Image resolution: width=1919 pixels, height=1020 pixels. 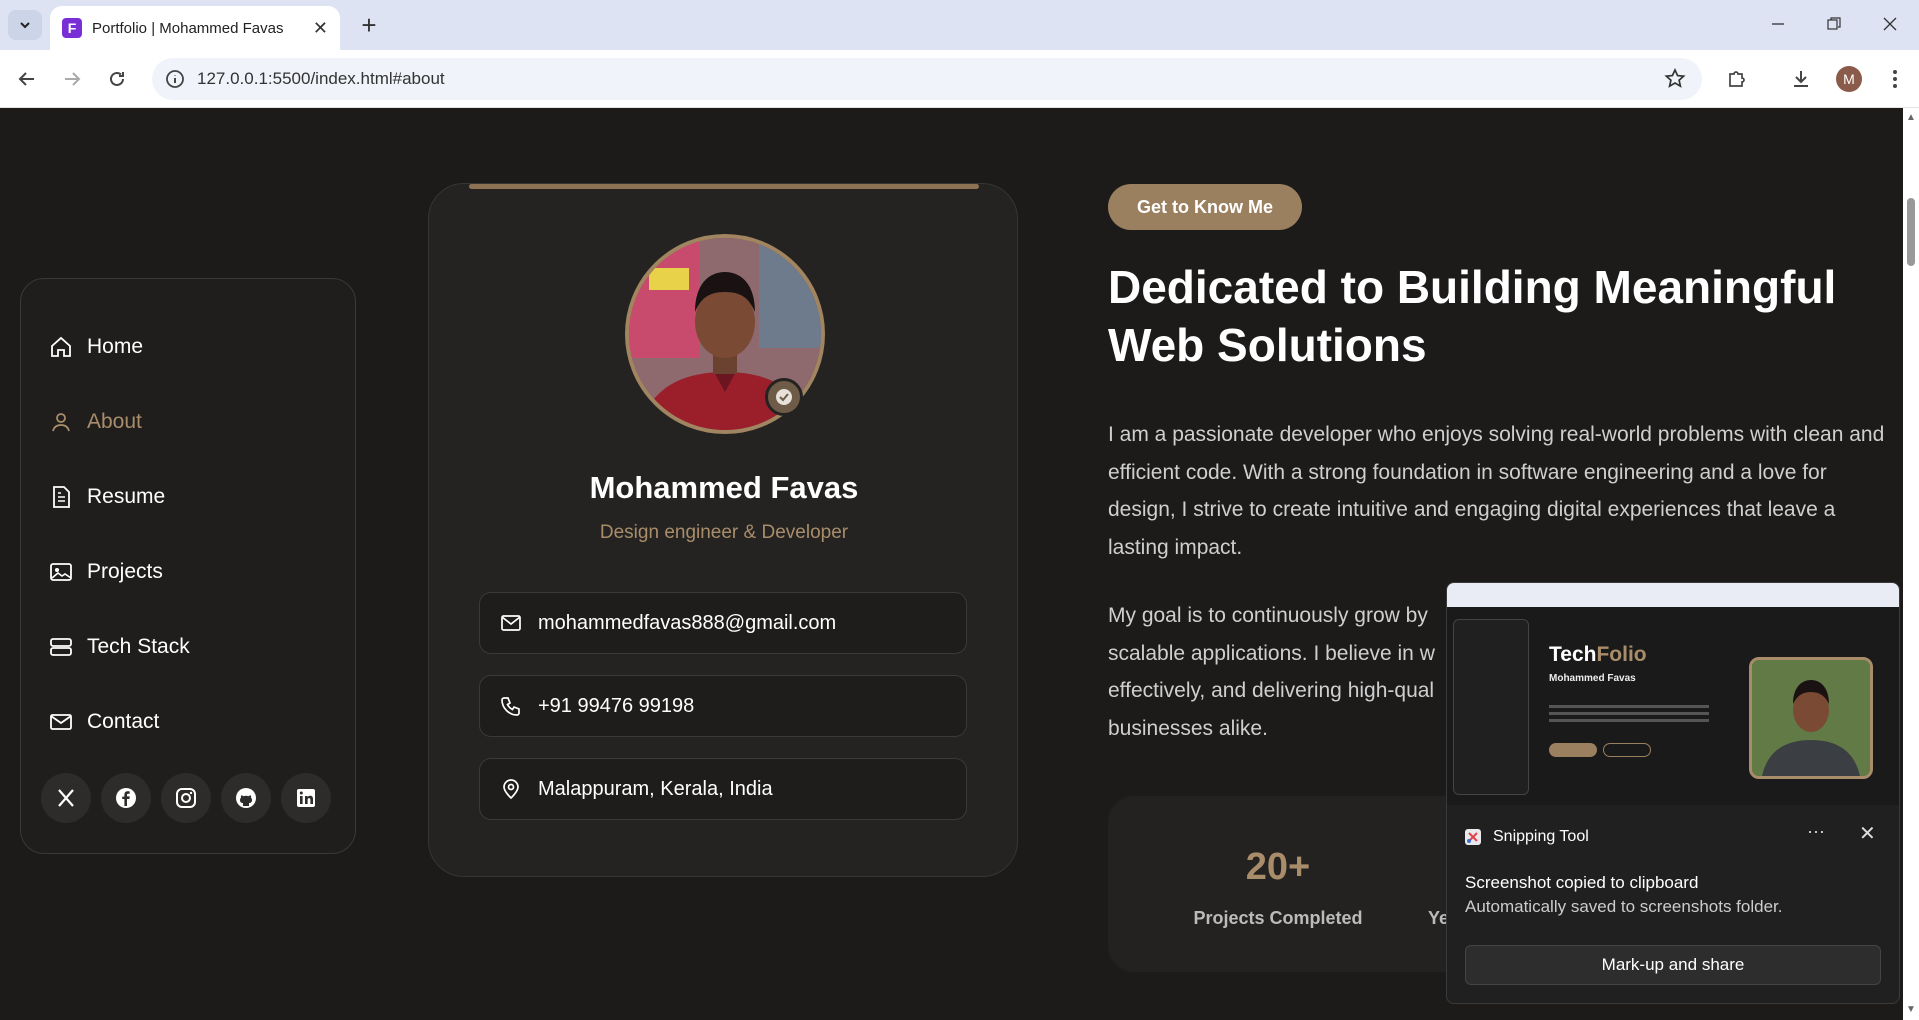 I want to click on sidebar-item-resume: Resume, so click(x=107, y=497).